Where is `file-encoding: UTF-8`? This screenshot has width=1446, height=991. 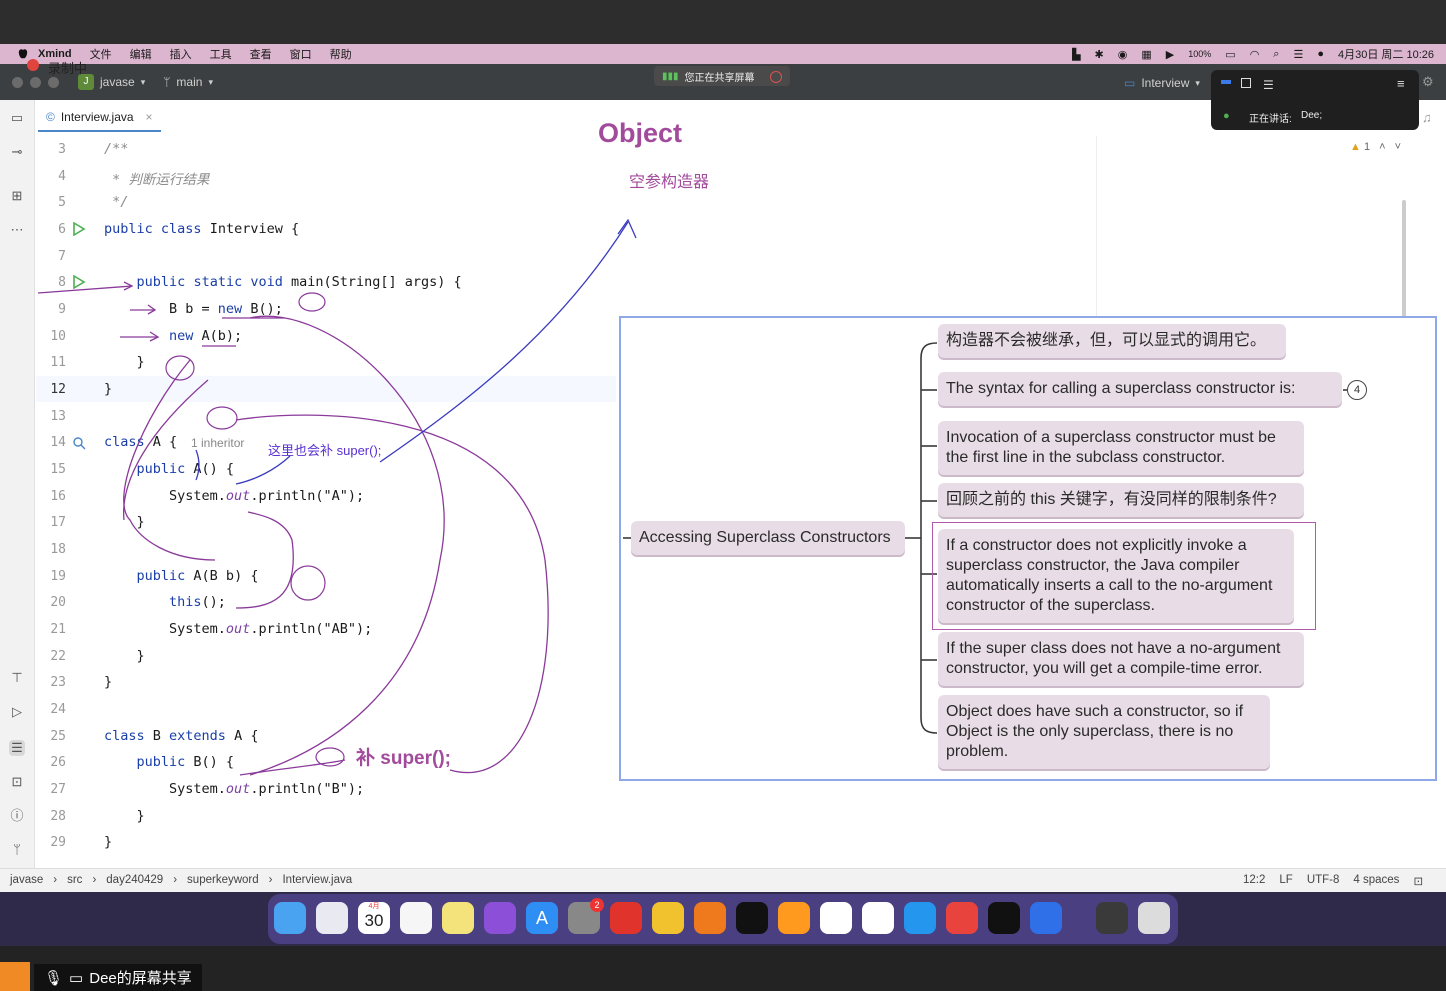
file-encoding: UTF-8 is located at coordinates (1323, 881).